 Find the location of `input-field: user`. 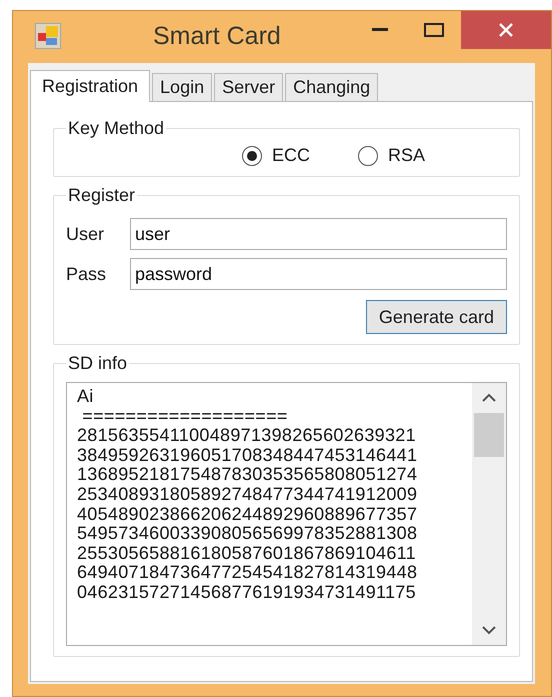

input-field: user is located at coordinates (318, 234).